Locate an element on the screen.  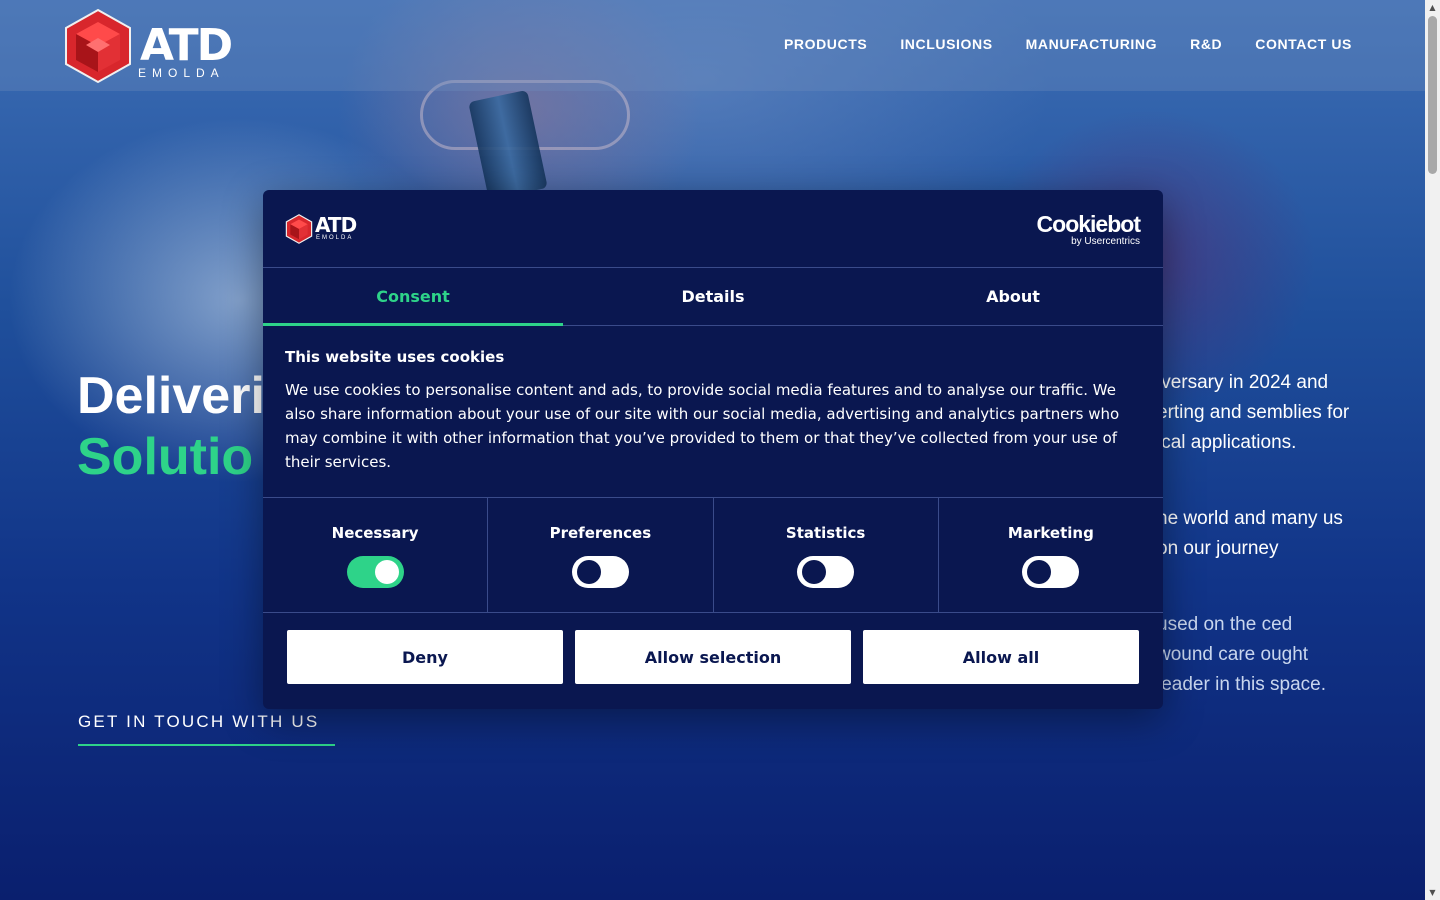
dialog-heading: This website uses cookies is located at coordinates (395, 357).